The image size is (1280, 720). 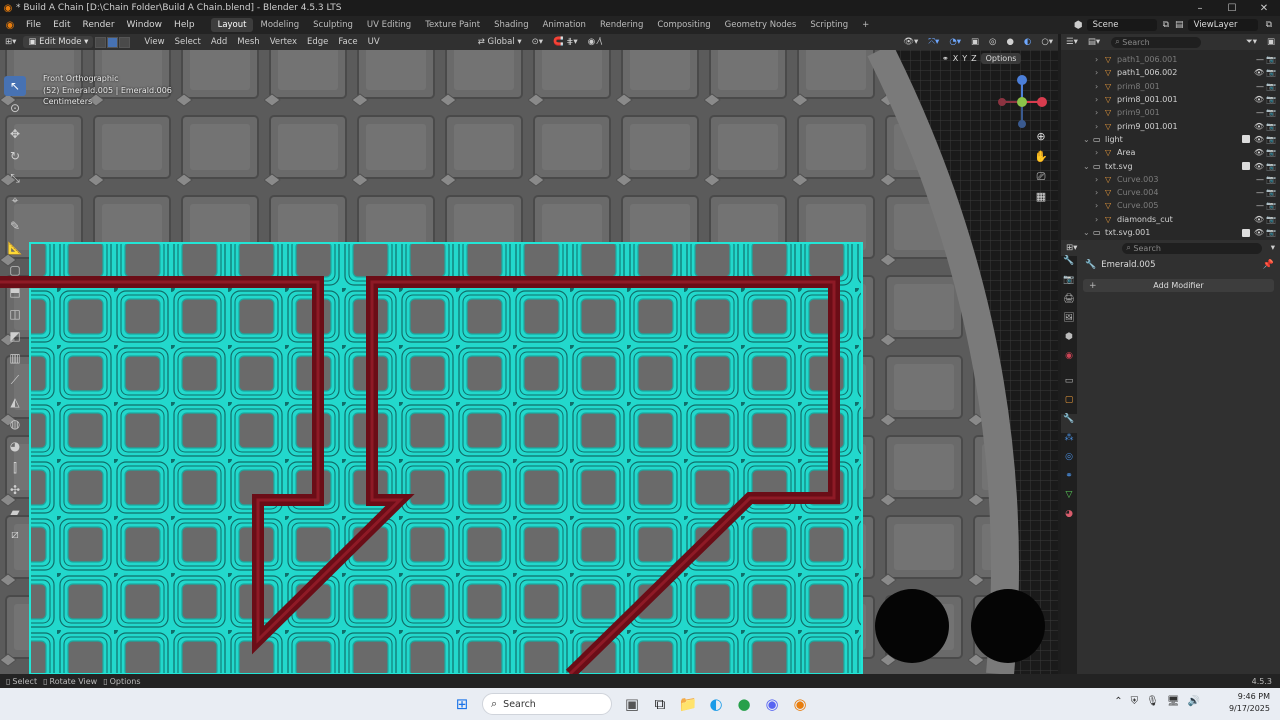 I want to click on loop-cut-tool-icon: ▥, so click(x=15, y=358).